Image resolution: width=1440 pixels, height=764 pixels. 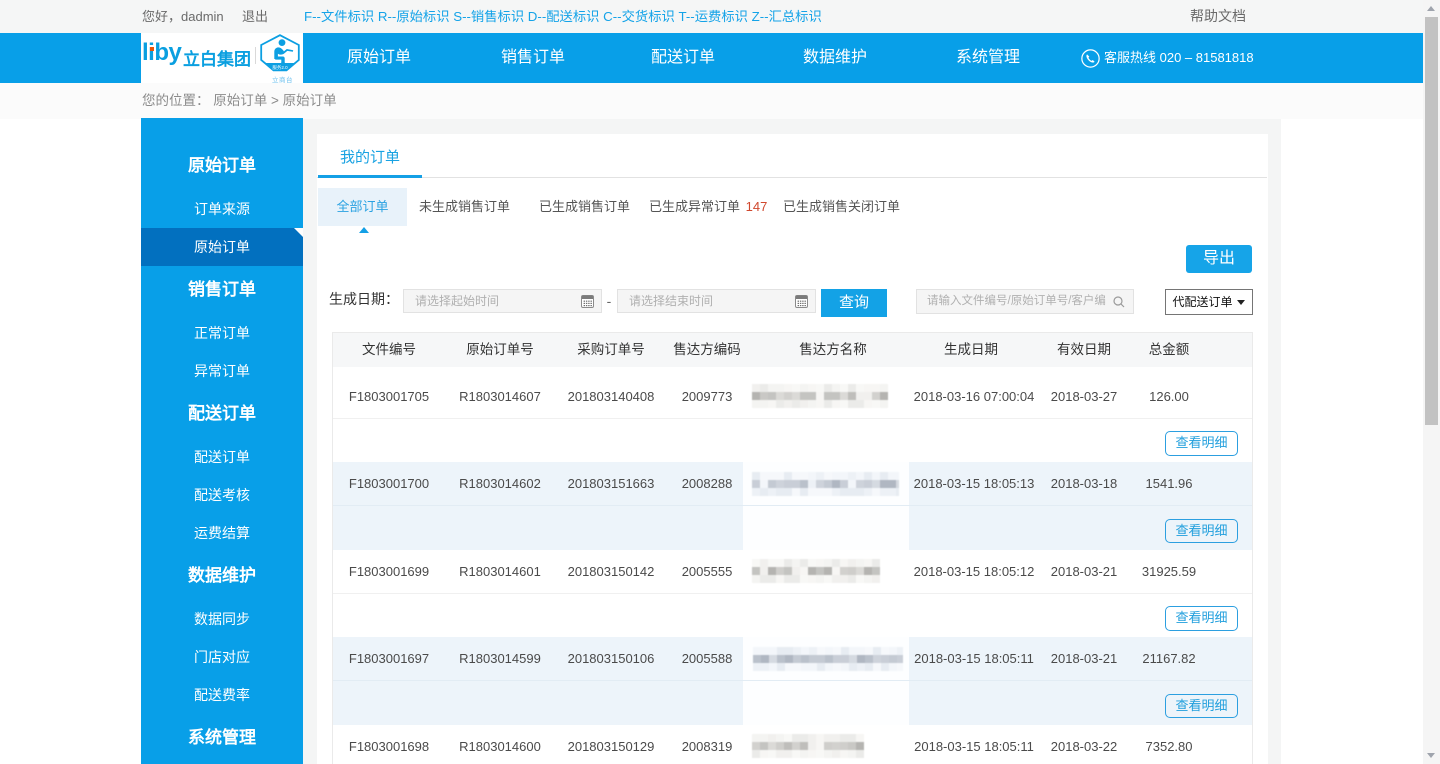 What do you see at coordinates (280, 67) in the screenshot?
I see `svg-text: 服务2.0` at bounding box center [280, 67].